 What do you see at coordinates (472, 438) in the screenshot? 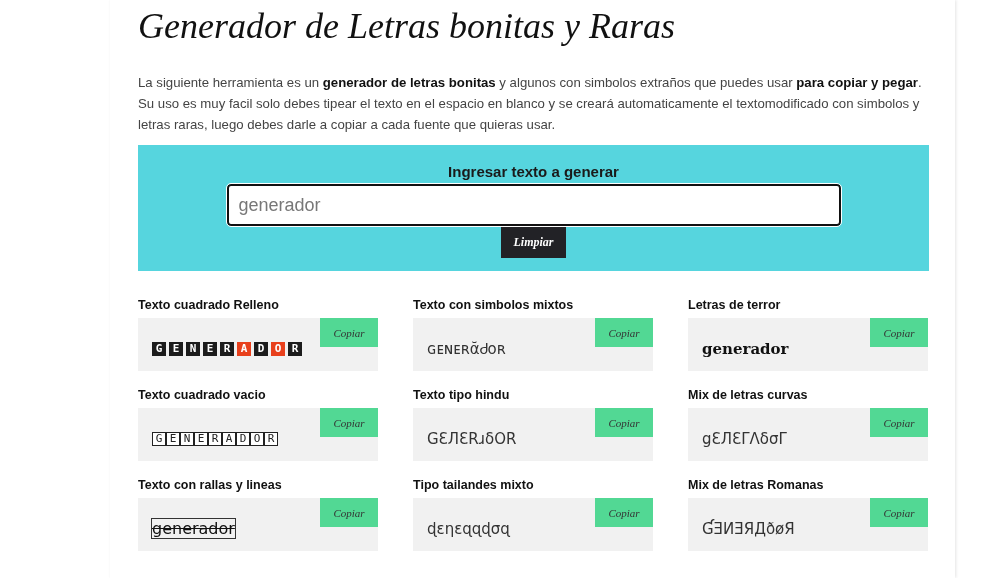
I see `styled-text: GƐЛƐRɹδOR` at bounding box center [472, 438].